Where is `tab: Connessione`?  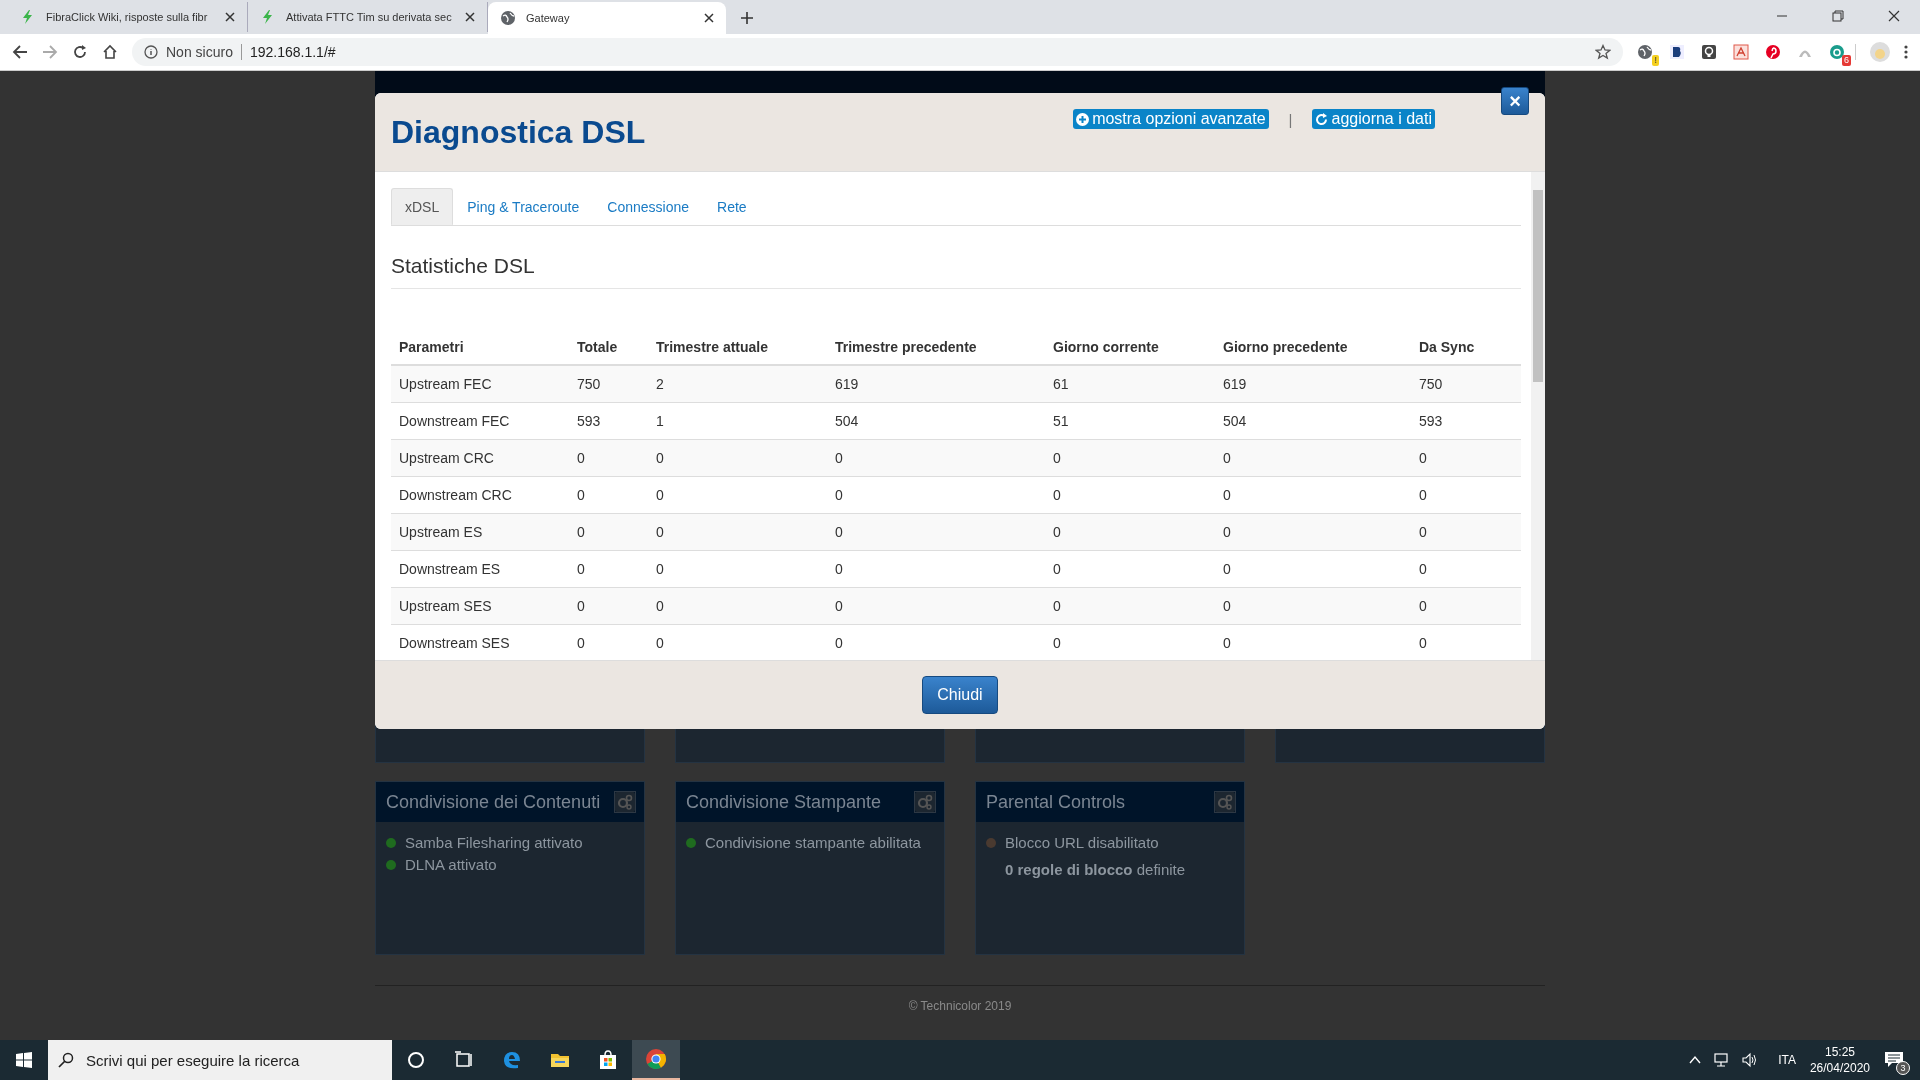 tab: Connessione is located at coordinates (648, 206).